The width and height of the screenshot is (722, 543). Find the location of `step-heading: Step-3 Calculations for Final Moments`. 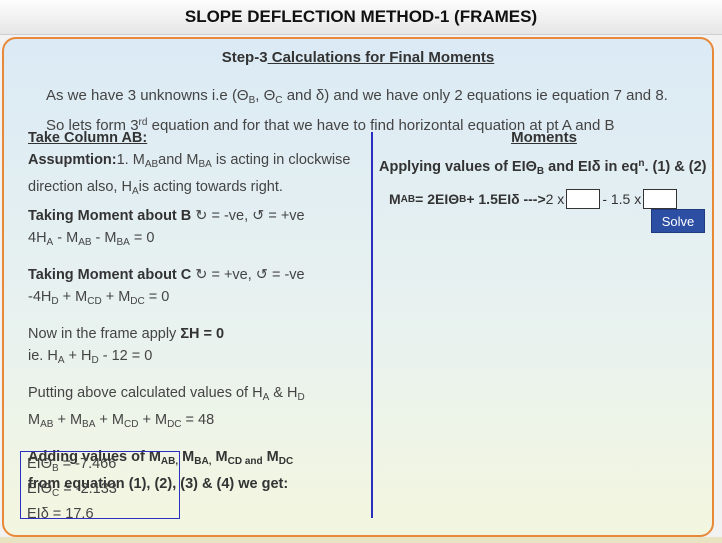

step-heading: Step-3 Calculations for Final Moments is located at coordinates (358, 57).